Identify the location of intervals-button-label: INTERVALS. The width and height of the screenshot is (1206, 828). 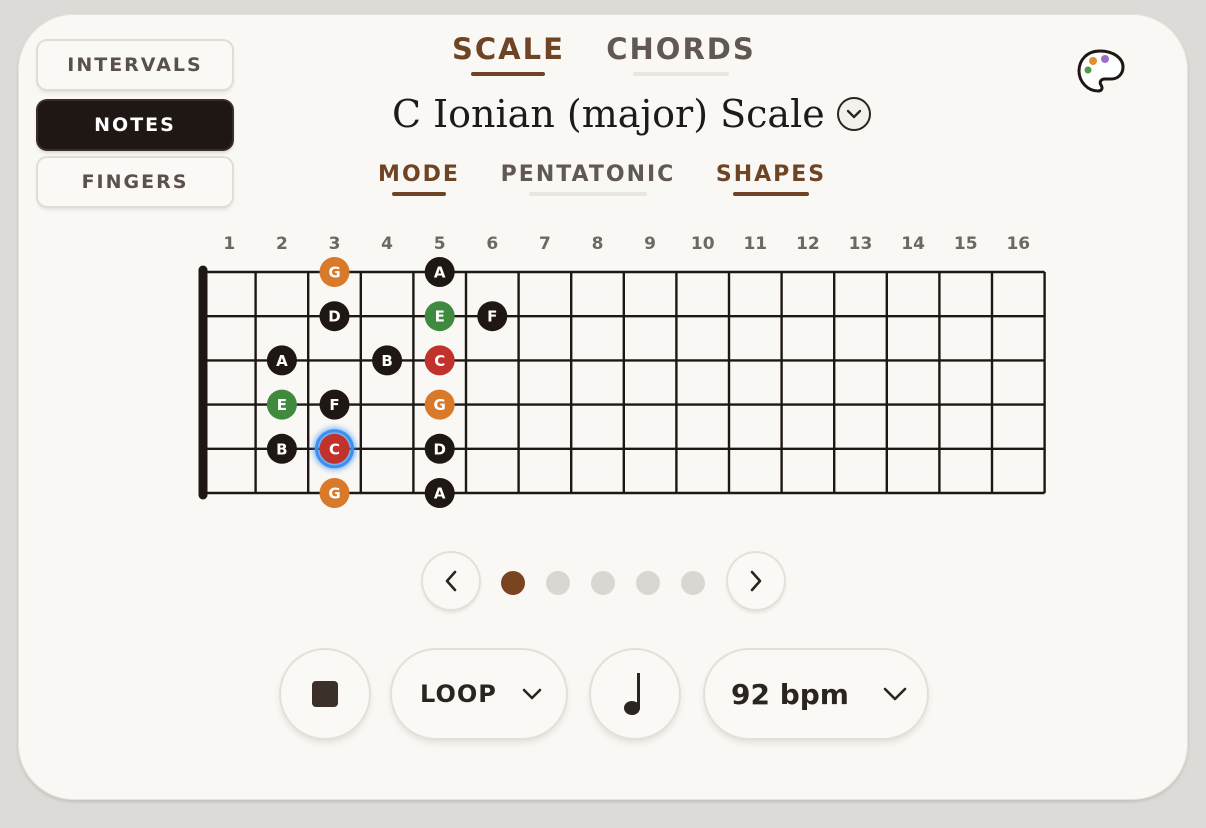
(135, 65).